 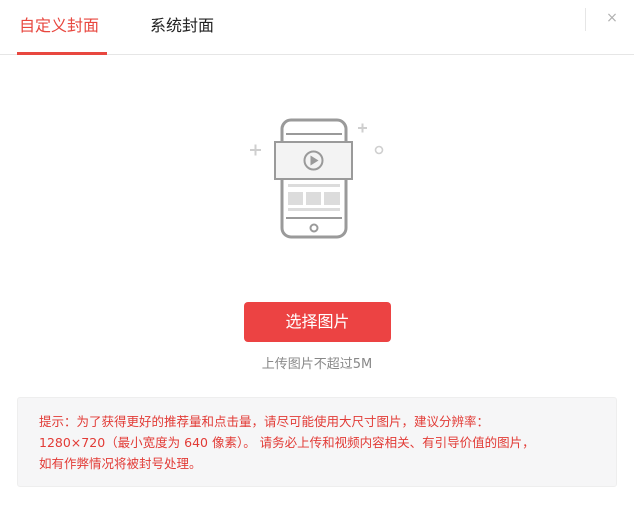 I want to click on close-icon: ×, so click(x=612, y=18).